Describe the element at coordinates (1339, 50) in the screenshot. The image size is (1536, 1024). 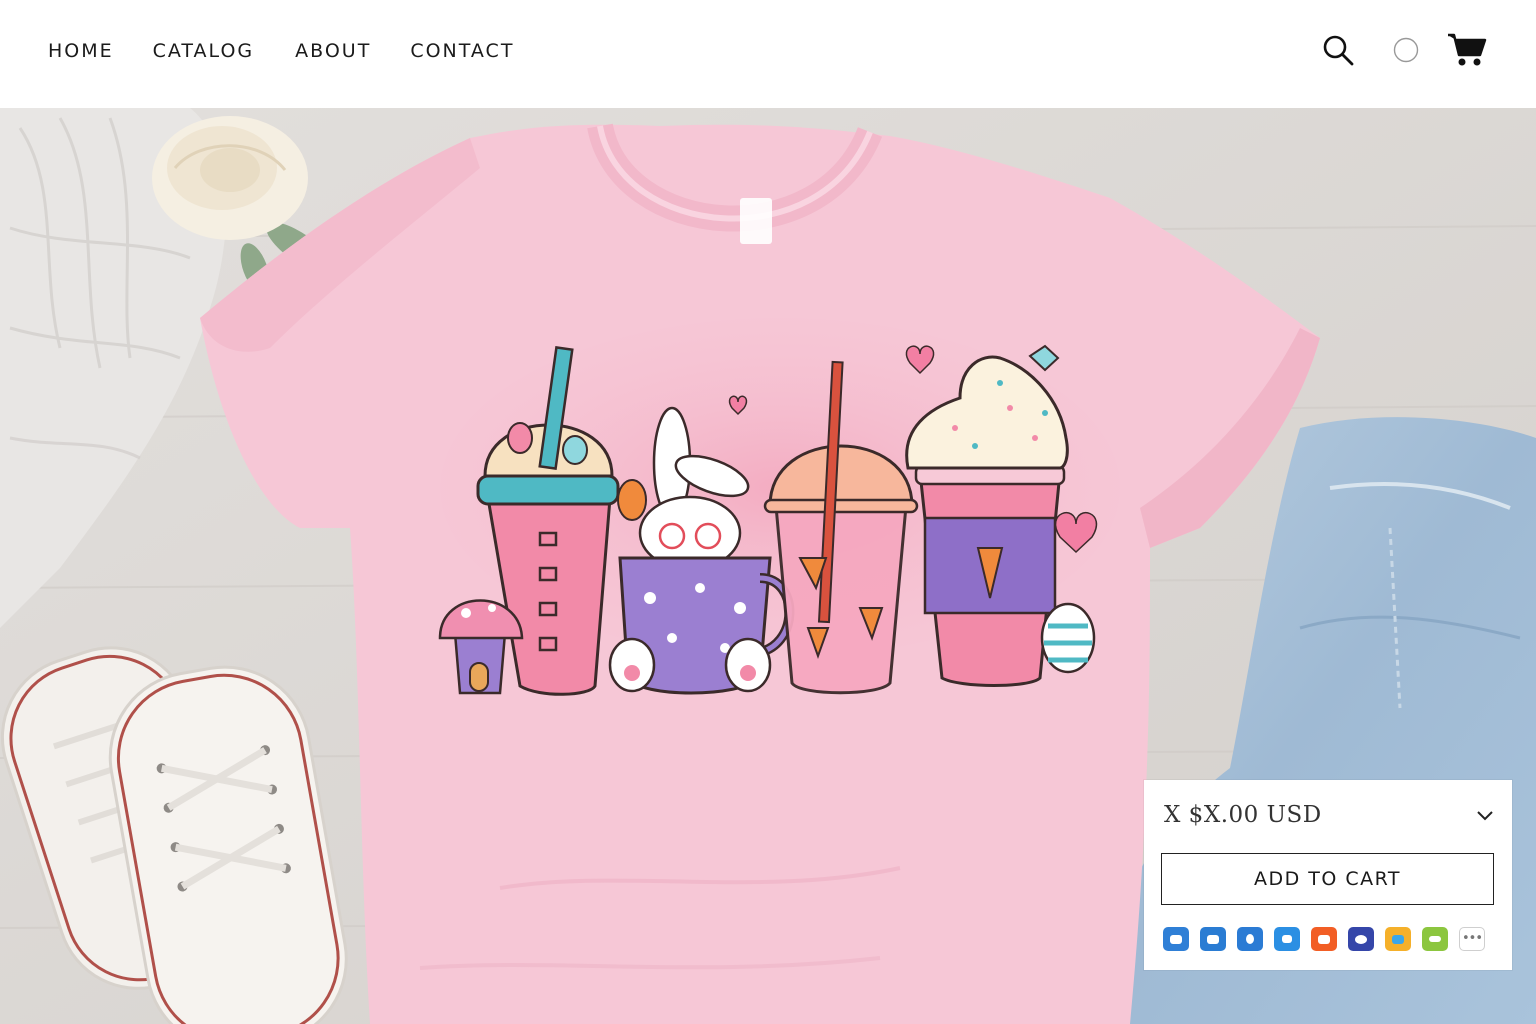
I see `search-icon` at that location.